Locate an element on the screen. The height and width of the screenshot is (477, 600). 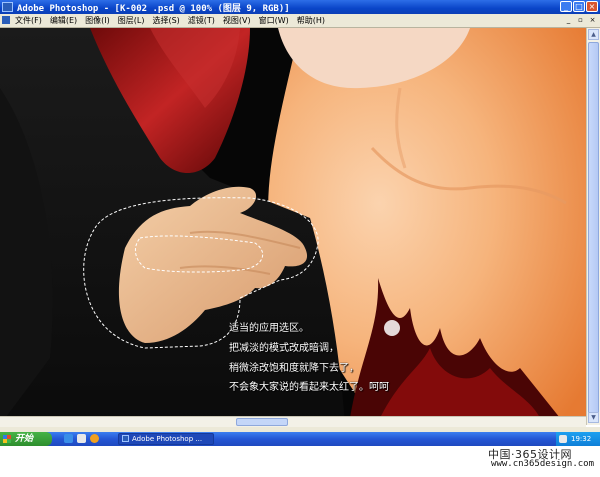
annotation-line-4: 不会象大家说的看起来太红了。呵呵 is located at coordinates (309, 387).